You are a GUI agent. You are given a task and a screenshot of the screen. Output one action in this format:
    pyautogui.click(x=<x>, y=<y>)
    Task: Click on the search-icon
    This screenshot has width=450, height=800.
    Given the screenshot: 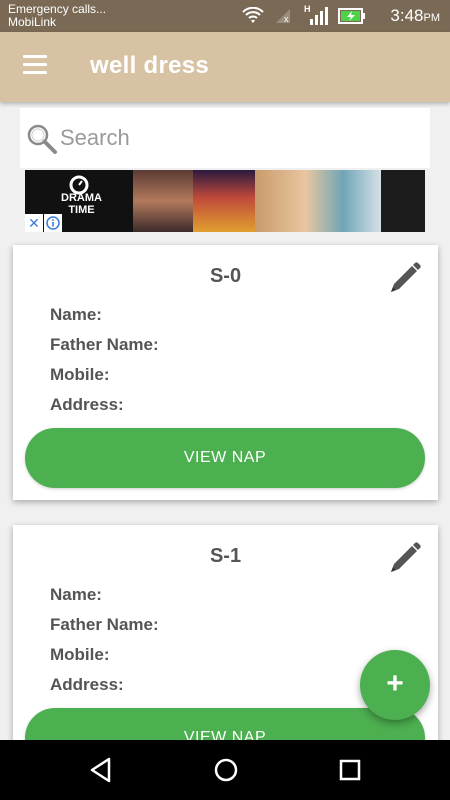 What is the action you would take?
    pyautogui.click(x=42, y=139)
    